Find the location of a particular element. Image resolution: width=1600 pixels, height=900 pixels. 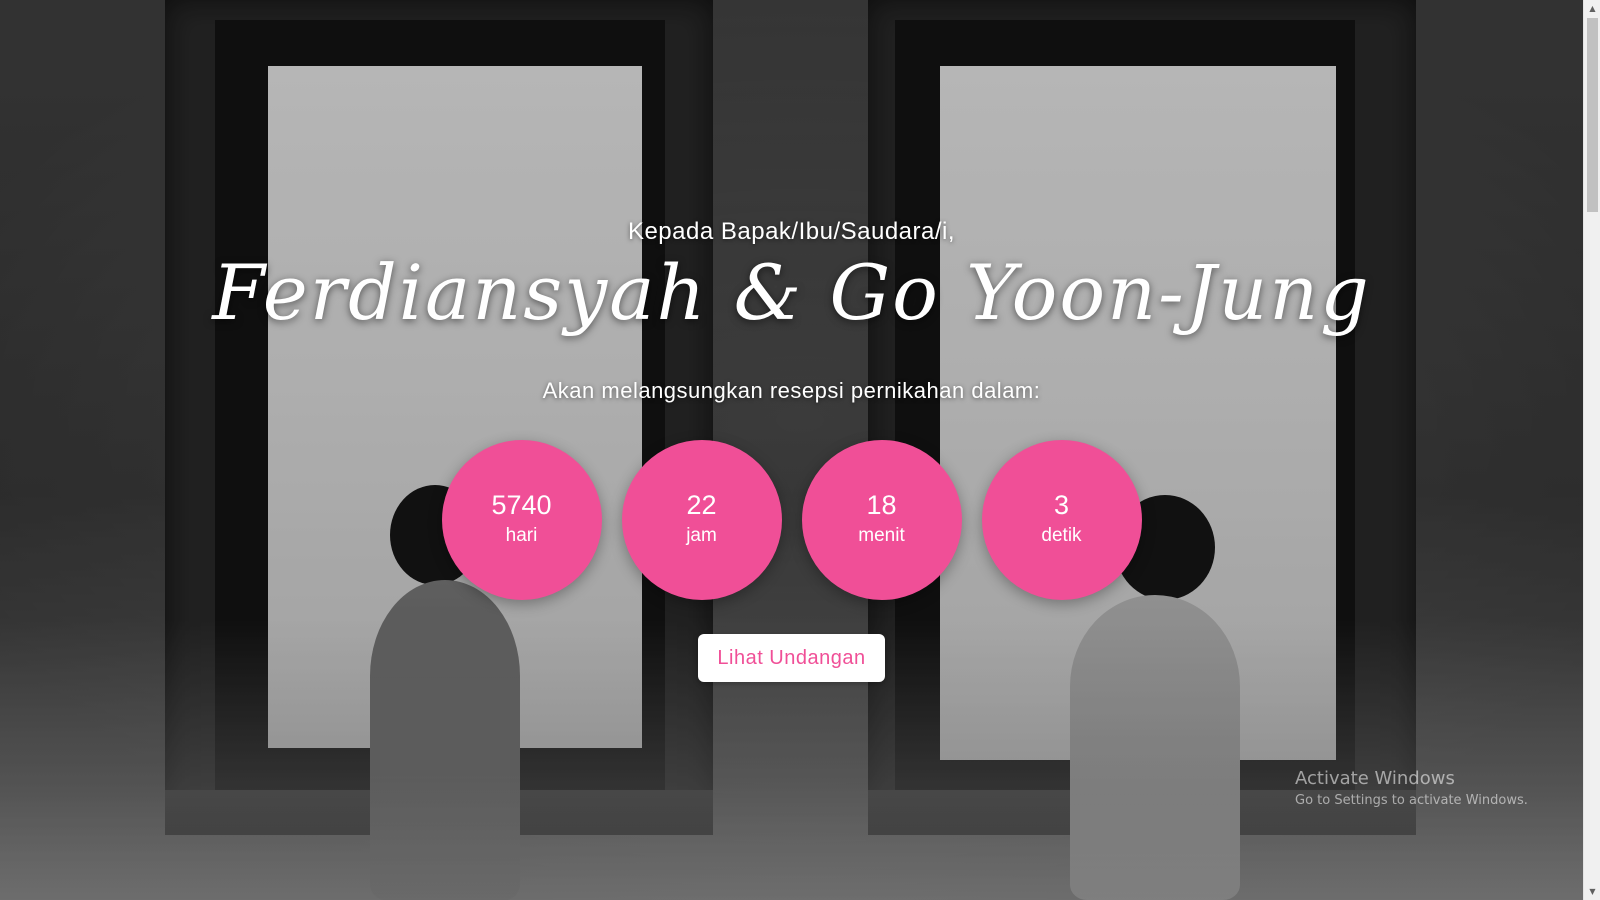

countdown-minutes: 18 menit is located at coordinates (881, 520).